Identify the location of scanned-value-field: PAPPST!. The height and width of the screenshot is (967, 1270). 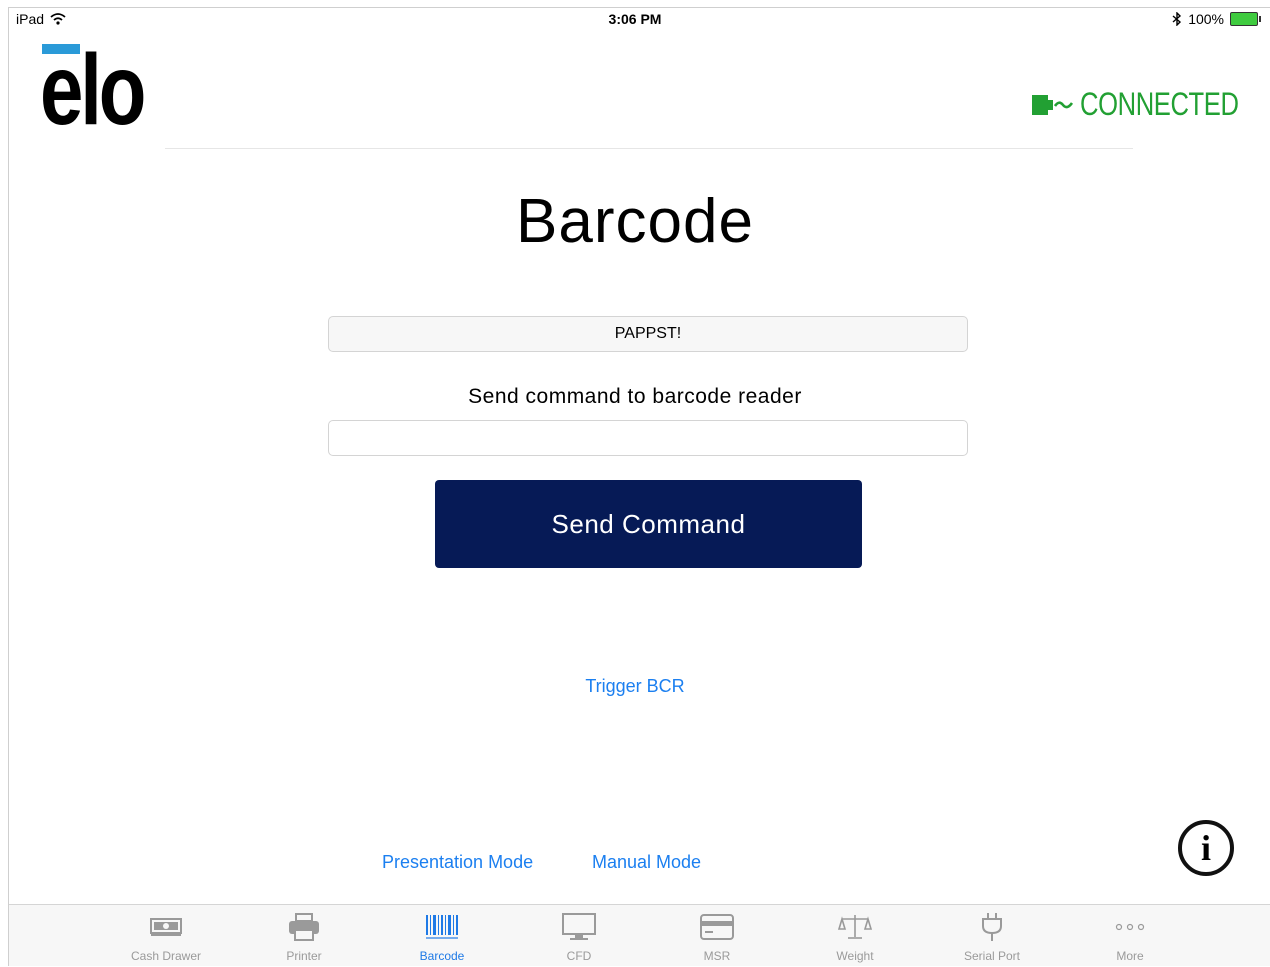
(648, 334).